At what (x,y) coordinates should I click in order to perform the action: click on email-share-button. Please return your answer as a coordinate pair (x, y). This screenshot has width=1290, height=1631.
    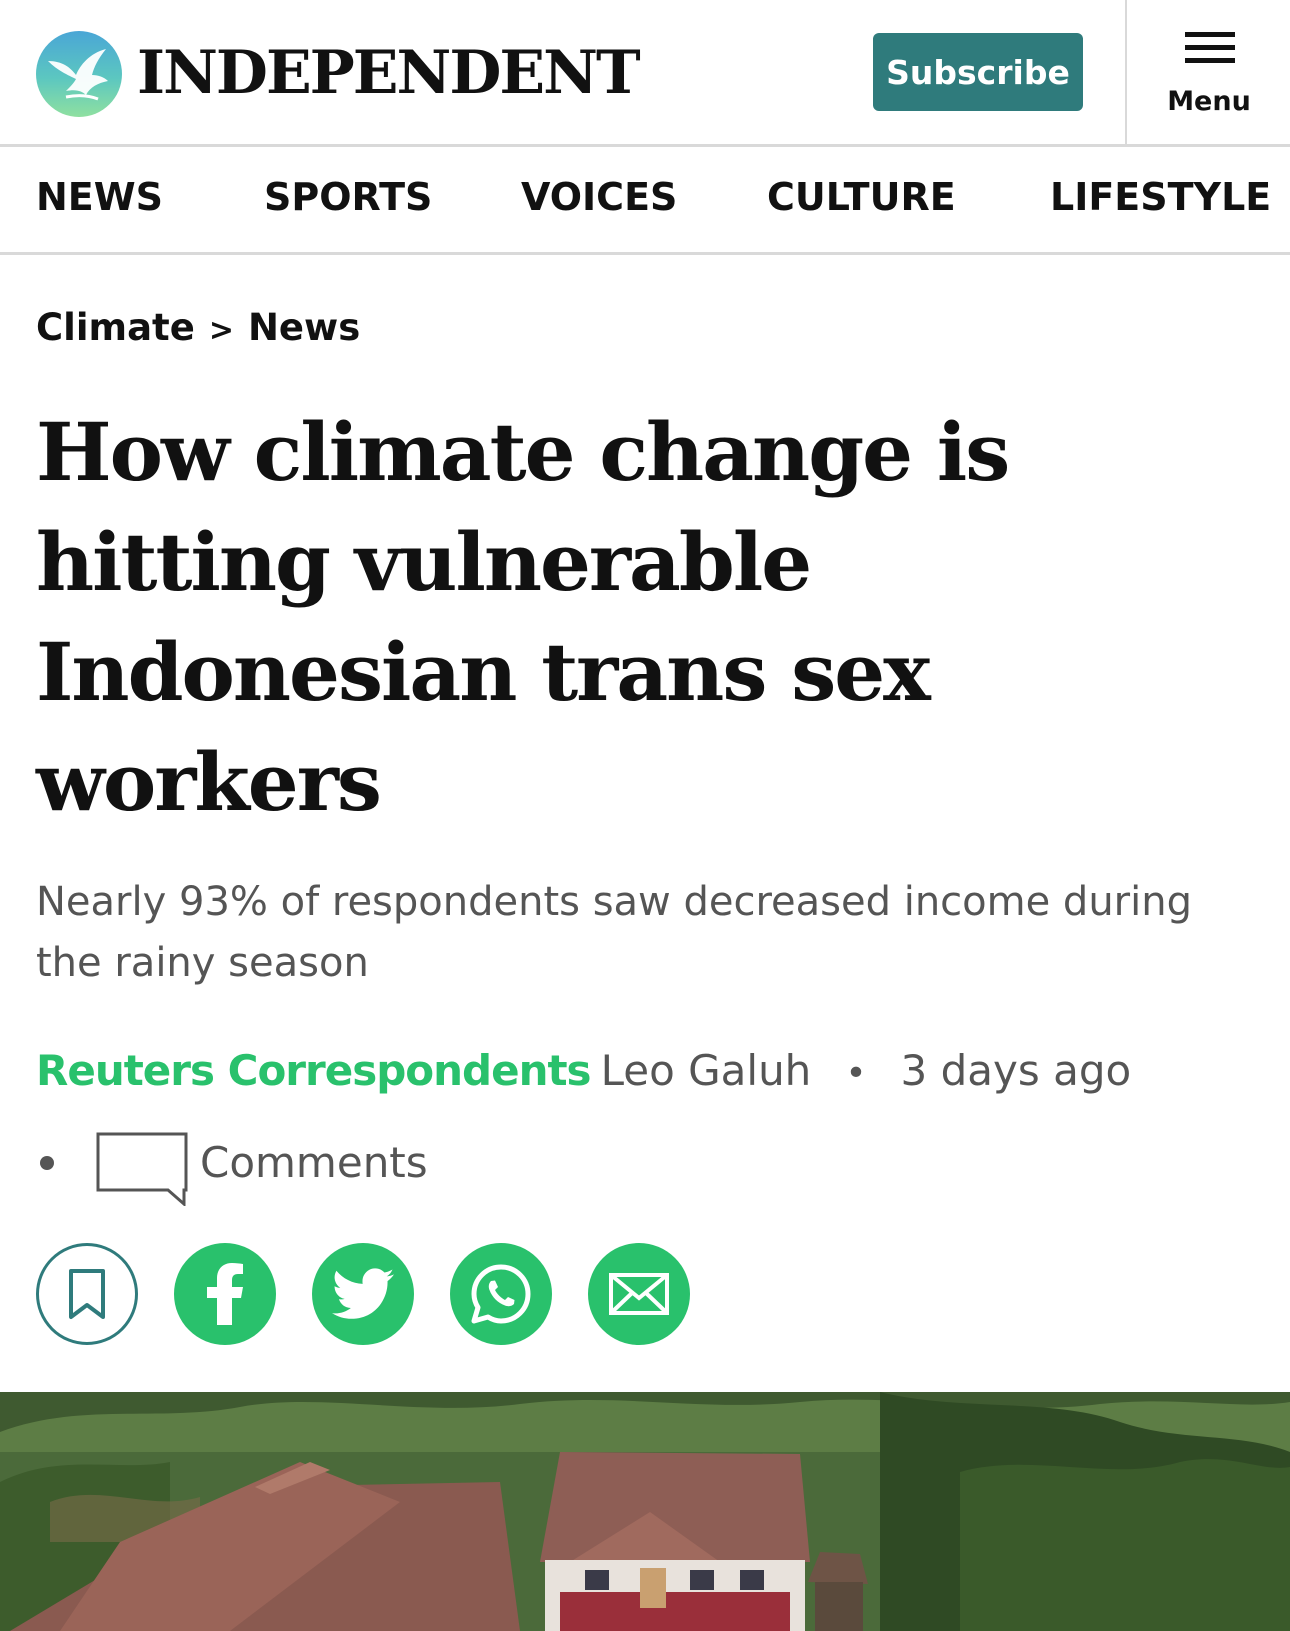
    Looking at the image, I should click on (639, 1294).